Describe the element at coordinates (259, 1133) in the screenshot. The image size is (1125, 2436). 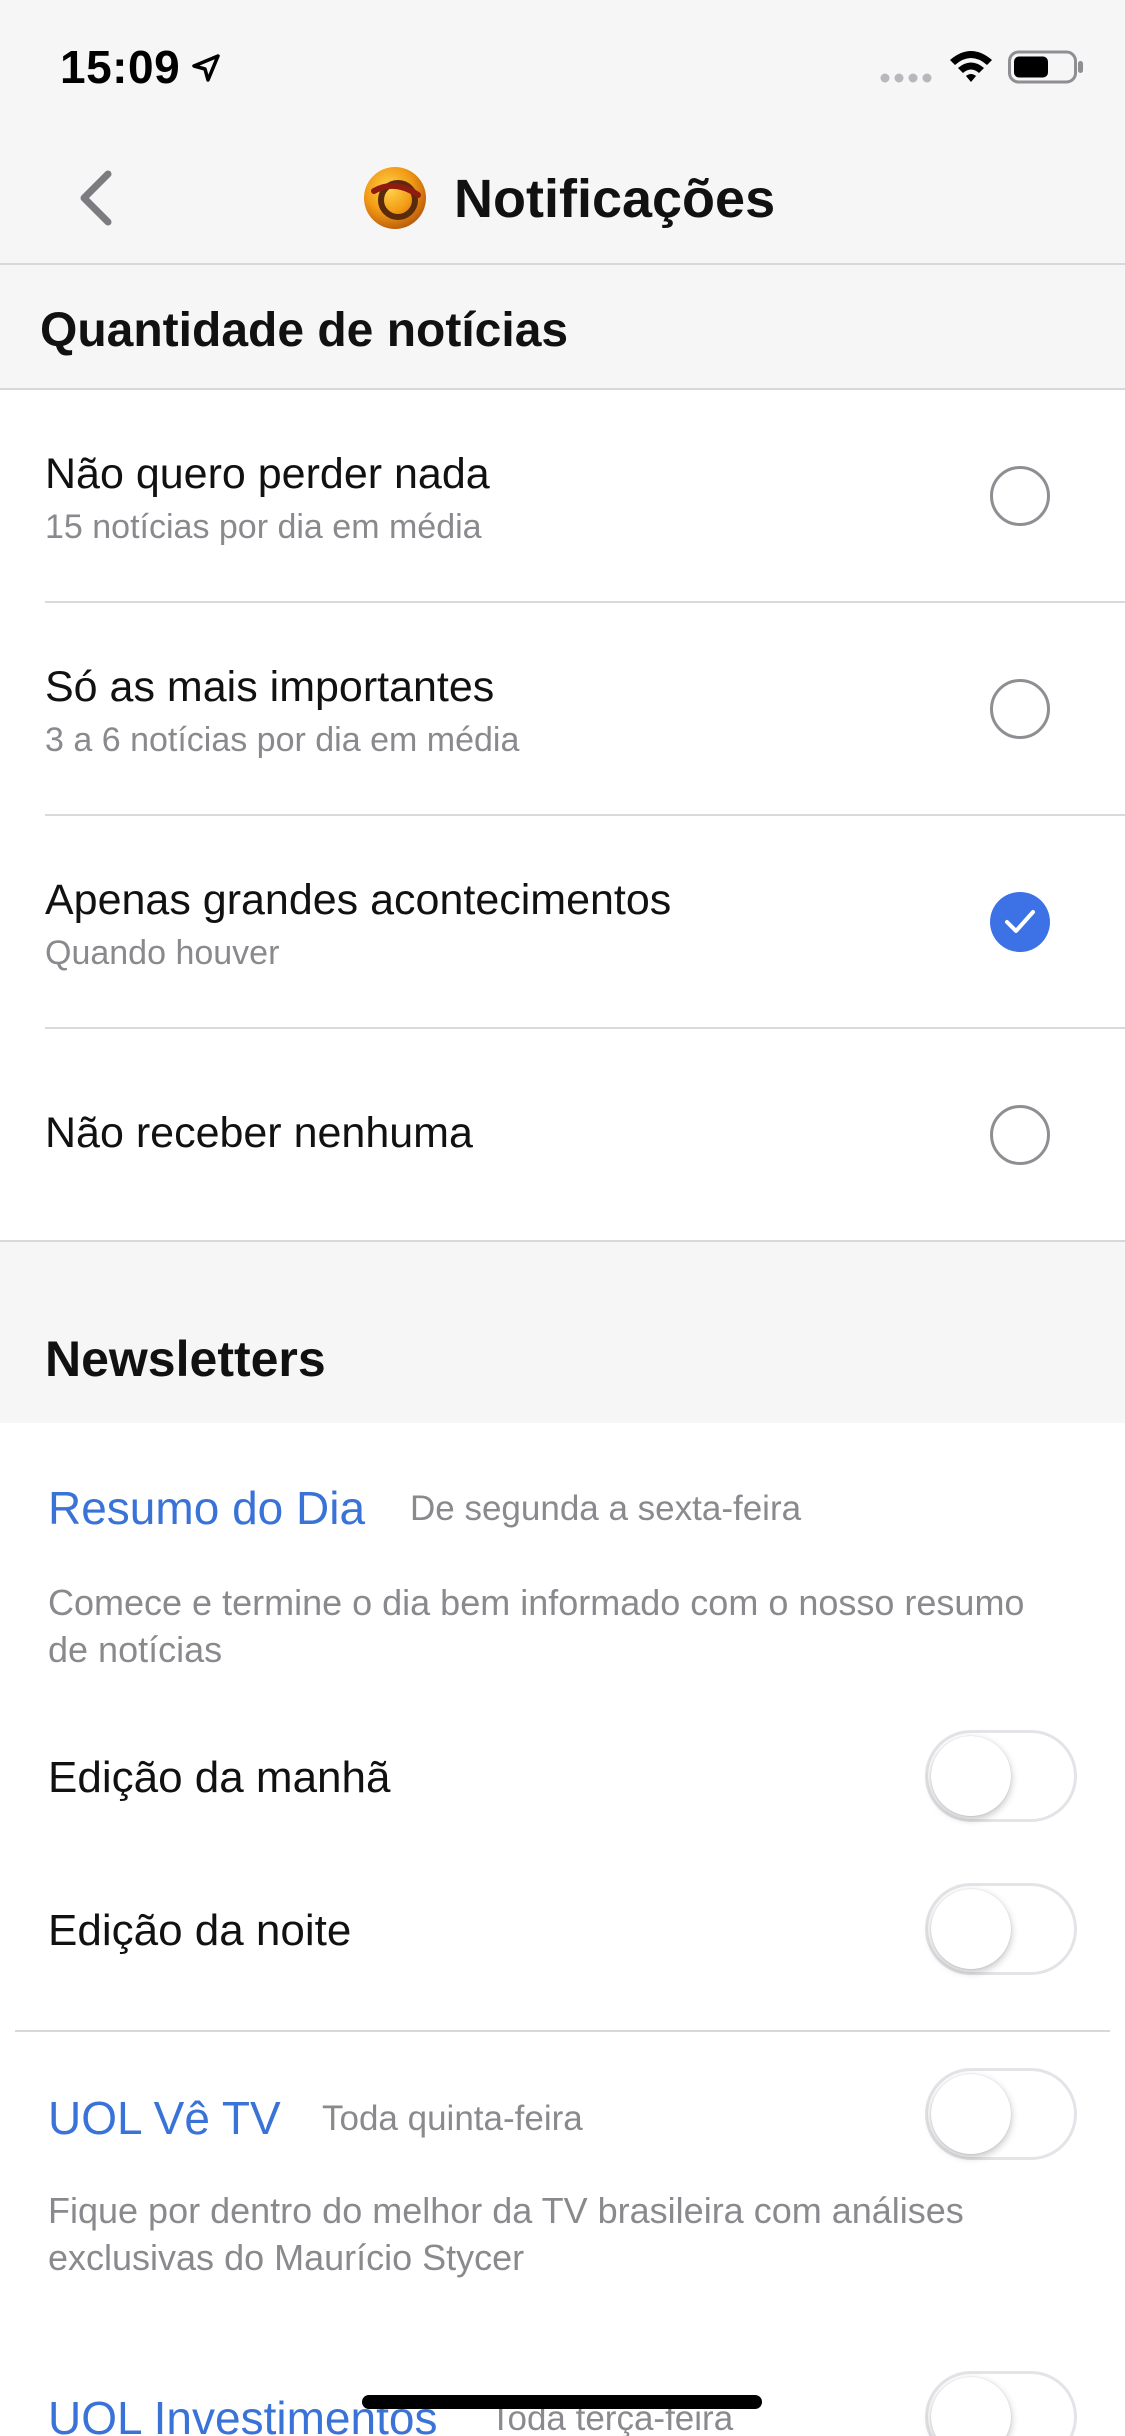
I see `option-title: Não receber nenhuma` at that location.